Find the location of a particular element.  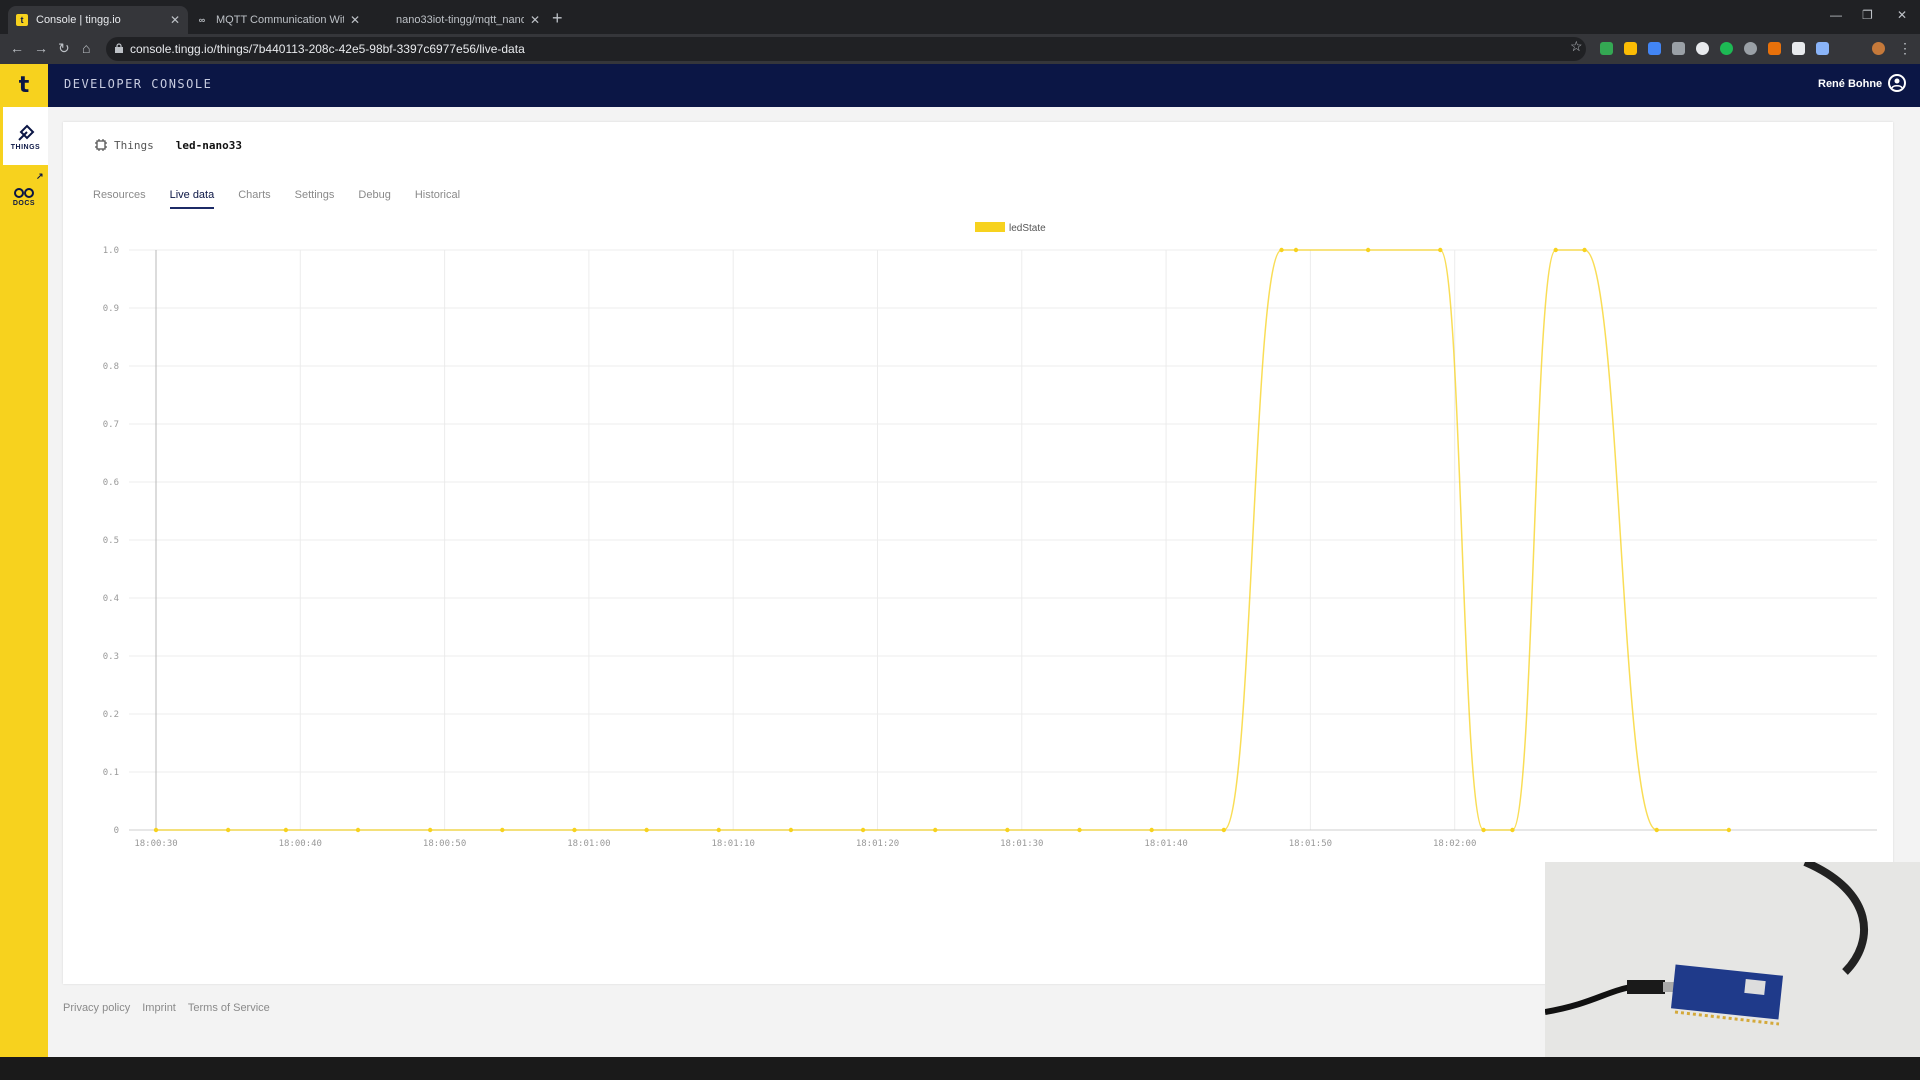

browser-tab-console: t Console | tingg.io ✕ is located at coordinates (98, 20).